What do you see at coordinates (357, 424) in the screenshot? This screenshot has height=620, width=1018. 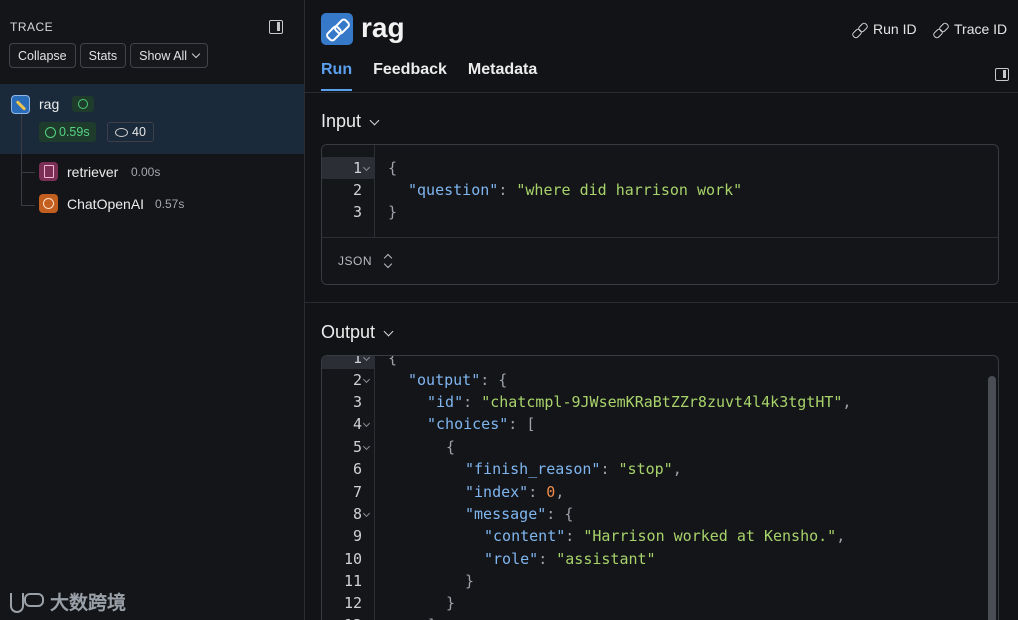 I see `line-number: 4` at bounding box center [357, 424].